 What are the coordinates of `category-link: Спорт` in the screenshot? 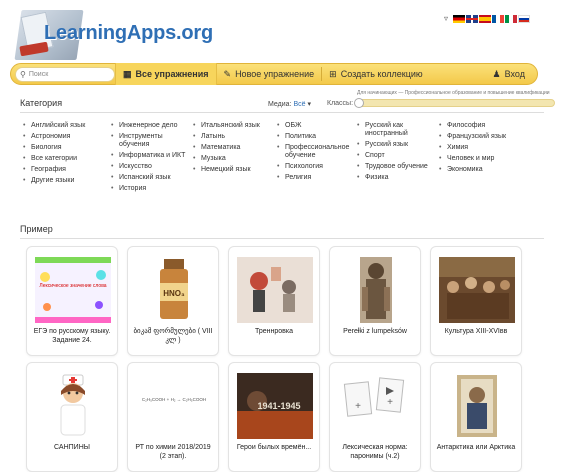 It's located at (398, 156).